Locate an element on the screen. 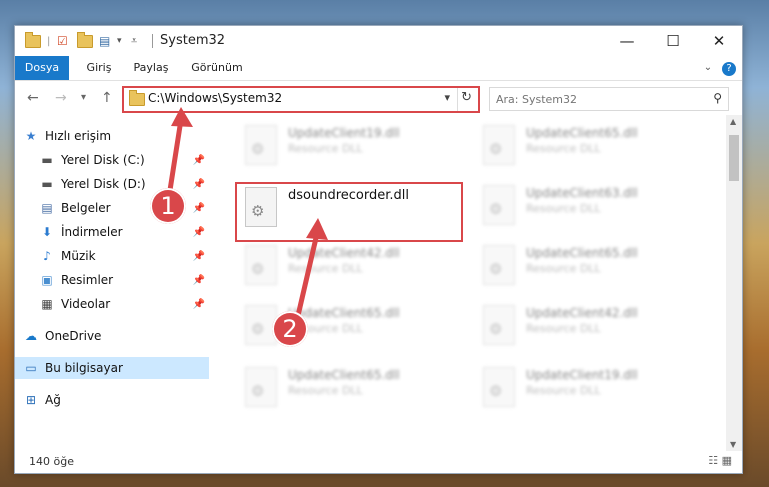  step-2-badge: 2 is located at coordinates (290, 329).